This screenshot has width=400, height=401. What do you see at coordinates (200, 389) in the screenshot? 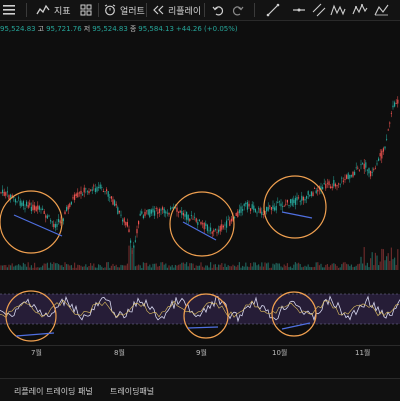
I see `bottom-panel: 리플레이 트레이딩 패널 트레이딩패널` at bounding box center [200, 389].